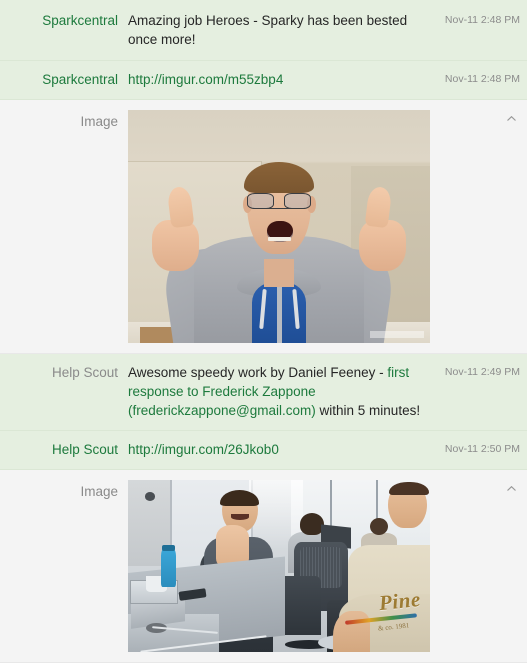  I want to click on glasses-icon, so click(279, 200).